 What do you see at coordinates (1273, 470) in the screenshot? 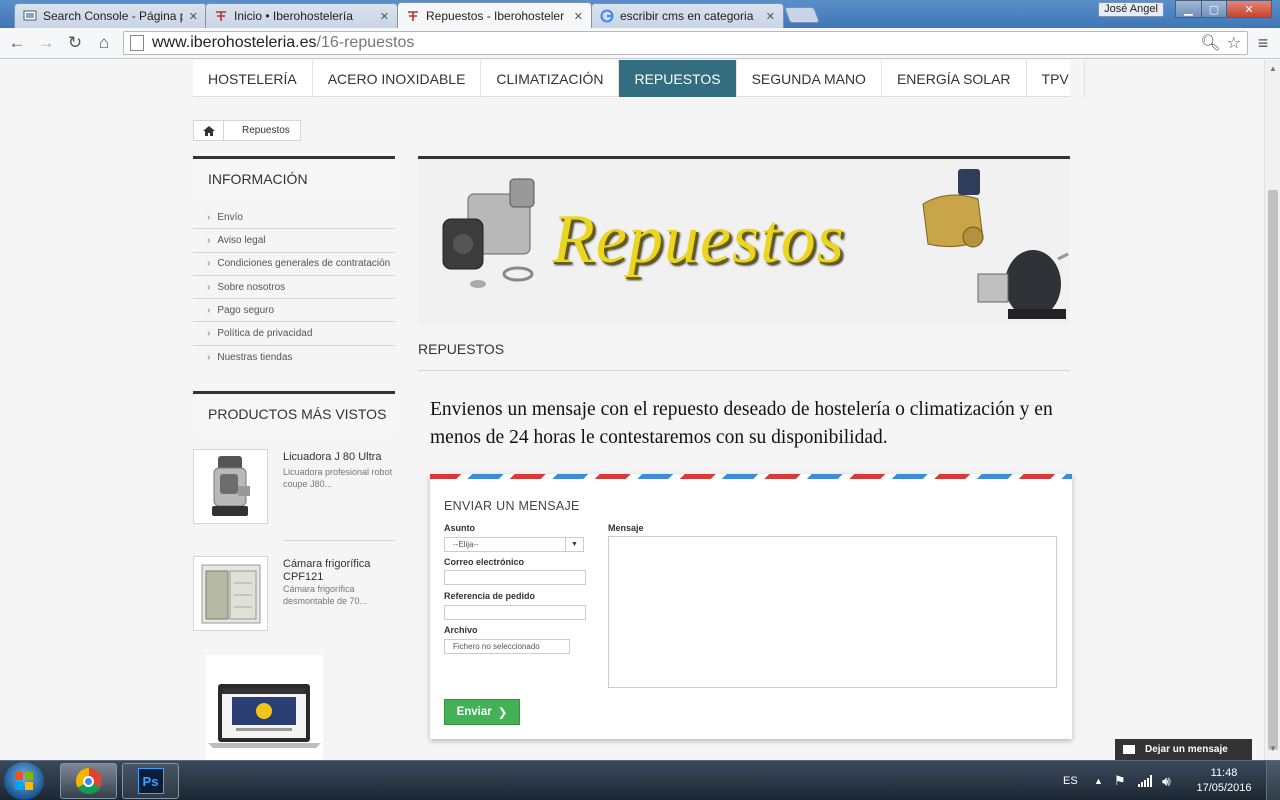
I see `scrollbar-thumb` at bounding box center [1273, 470].